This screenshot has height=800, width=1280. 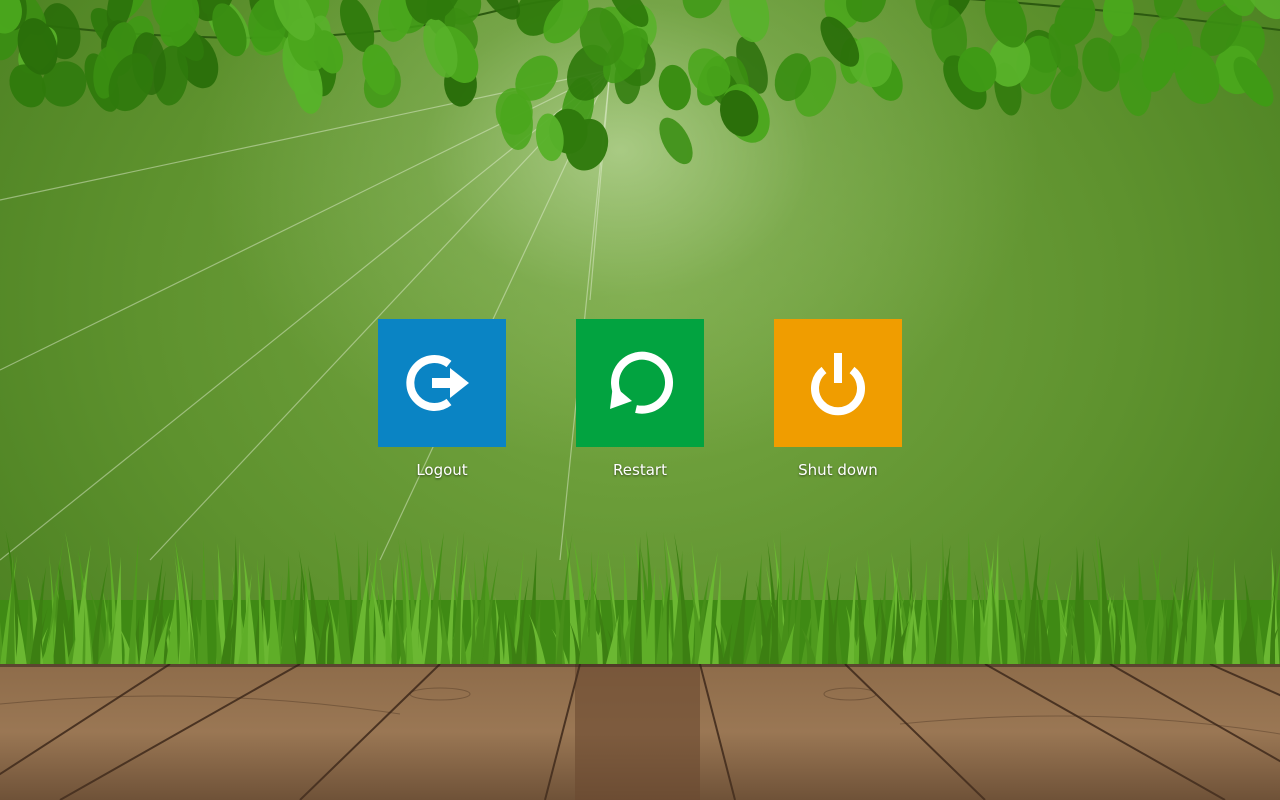 I want to click on logout-label: Logout, so click(x=442, y=470).